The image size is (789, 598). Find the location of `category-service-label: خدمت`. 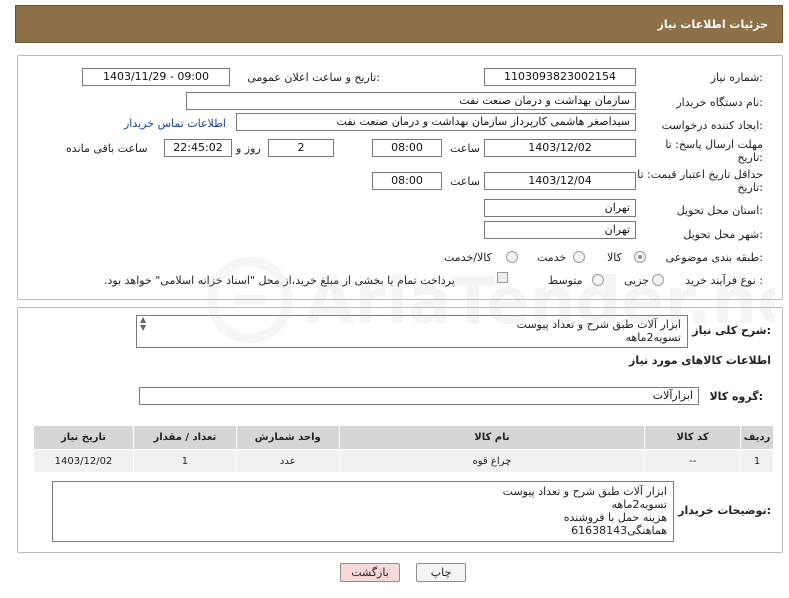

category-service-label: خدمت is located at coordinates (552, 257).